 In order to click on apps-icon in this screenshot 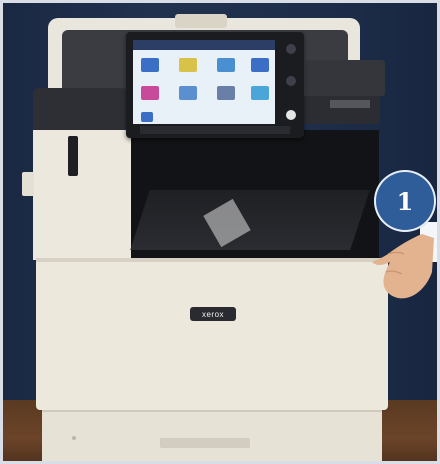, I will do `click(260, 93)`.